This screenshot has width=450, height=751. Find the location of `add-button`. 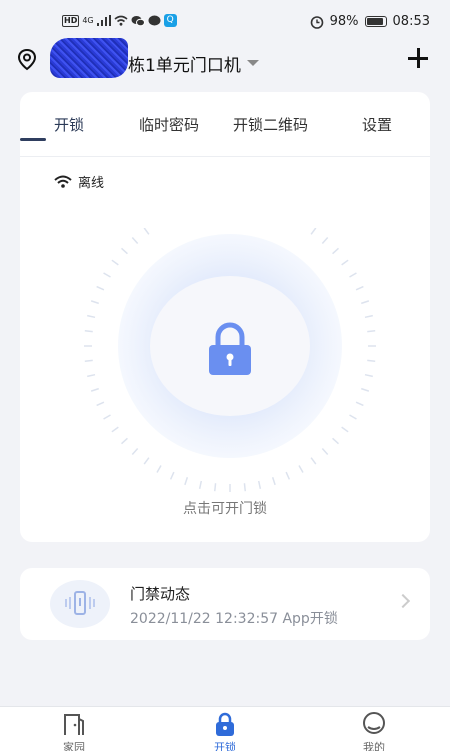

add-button is located at coordinates (418, 58).